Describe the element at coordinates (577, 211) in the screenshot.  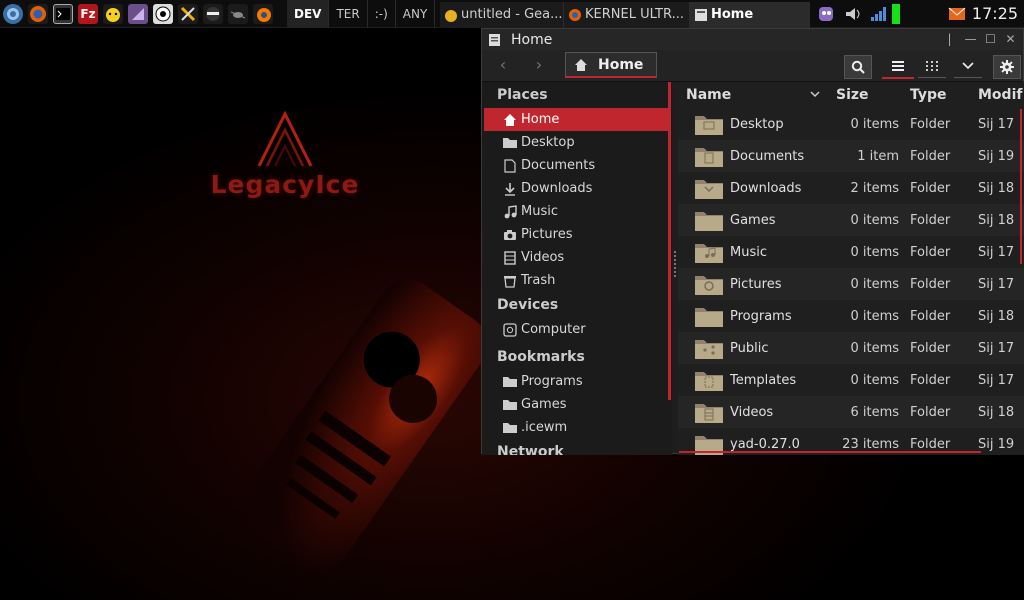
I see `sidebar-item-music: Music` at that location.